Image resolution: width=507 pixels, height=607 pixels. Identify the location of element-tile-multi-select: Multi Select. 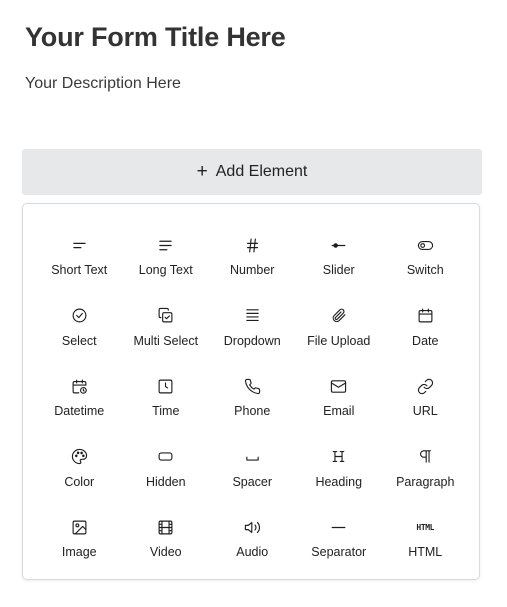
(166, 329).